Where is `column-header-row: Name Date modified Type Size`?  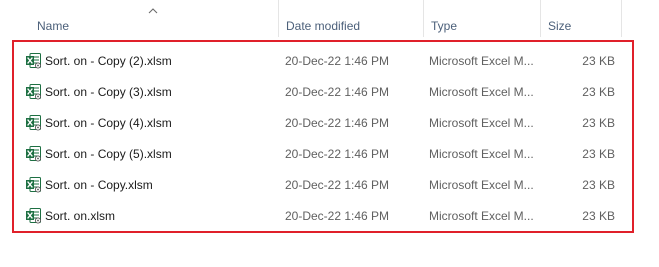 column-header-row: Name Date modified Type Size is located at coordinates (311, 18).